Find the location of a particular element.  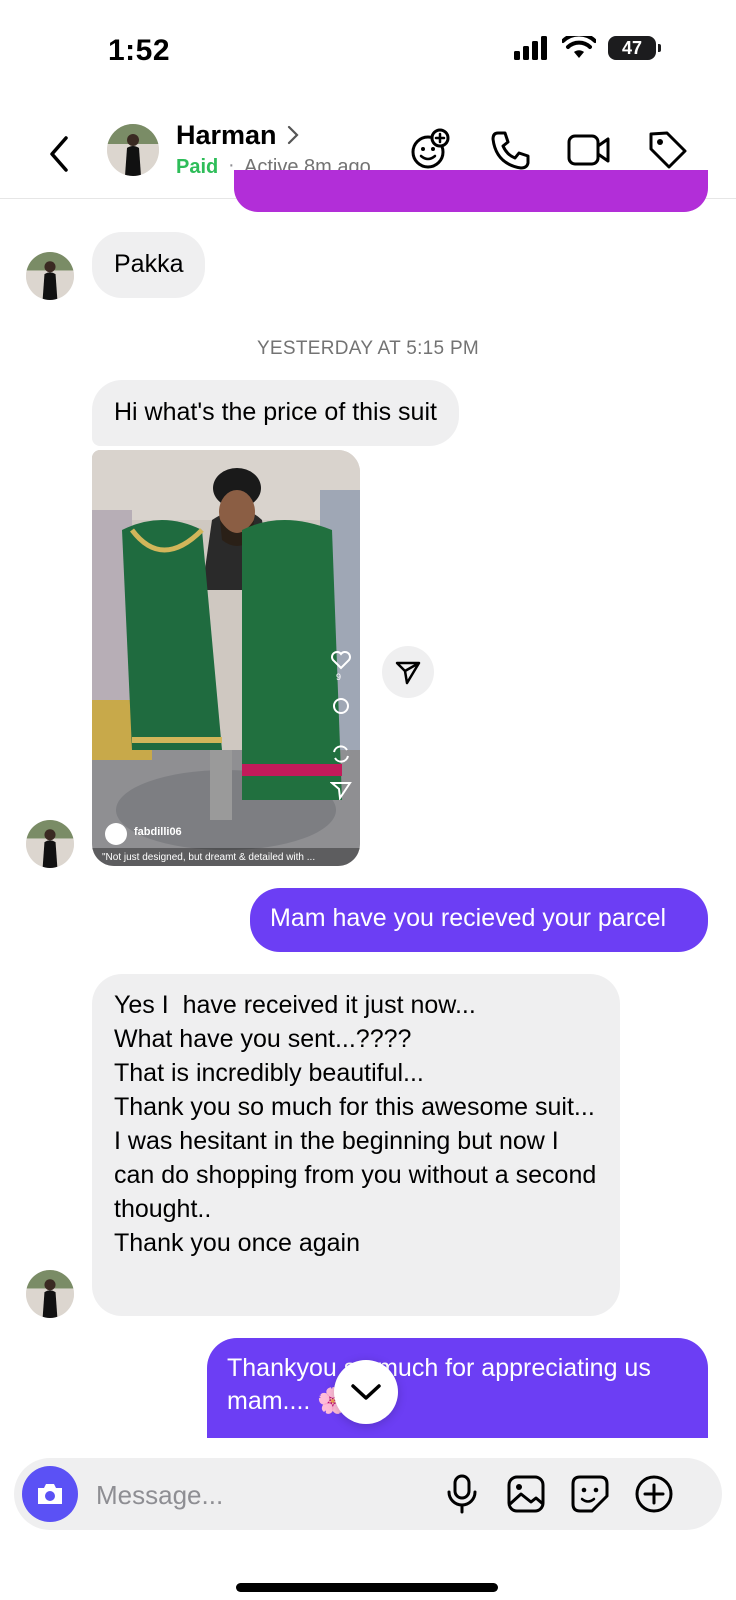

microphone-icon is located at coordinates (462, 1494).